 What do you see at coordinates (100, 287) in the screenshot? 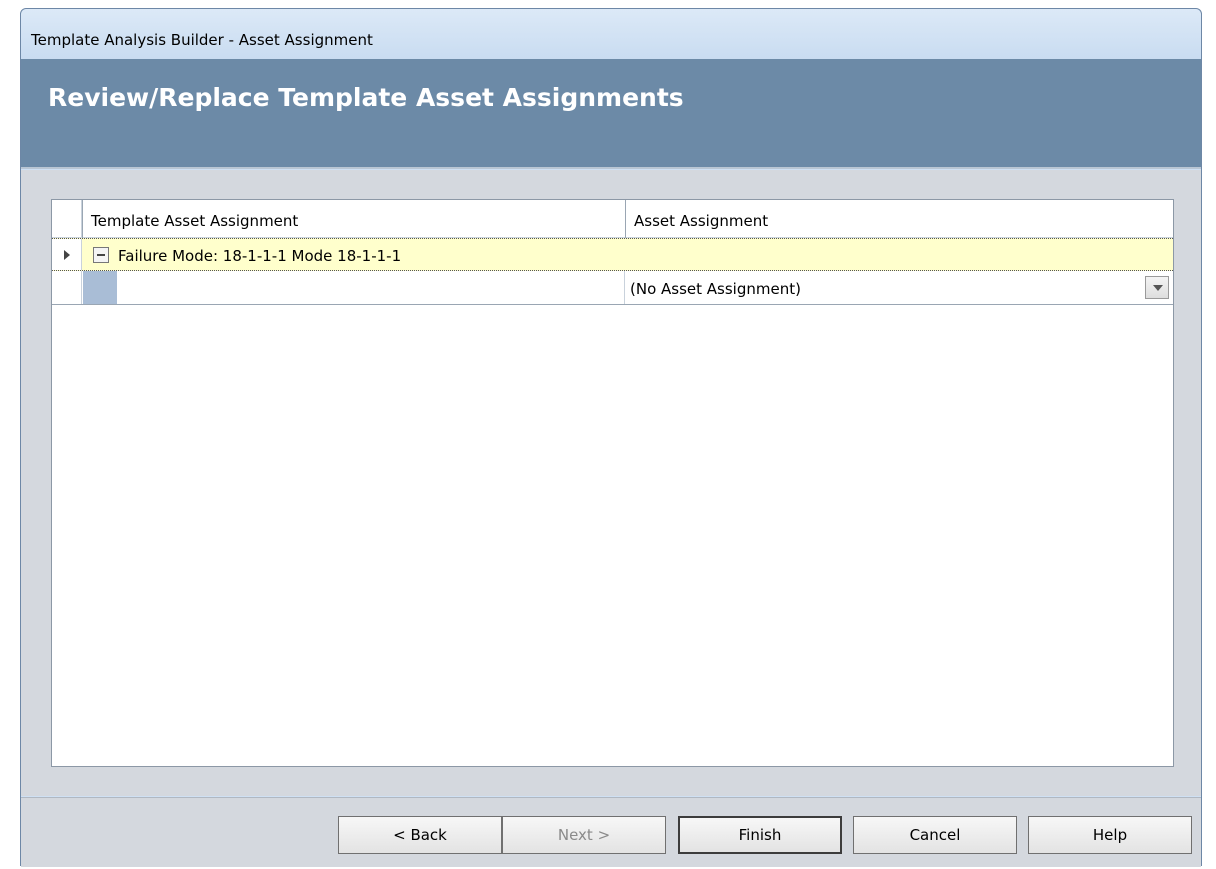
I see `group-indent` at bounding box center [100, 287].